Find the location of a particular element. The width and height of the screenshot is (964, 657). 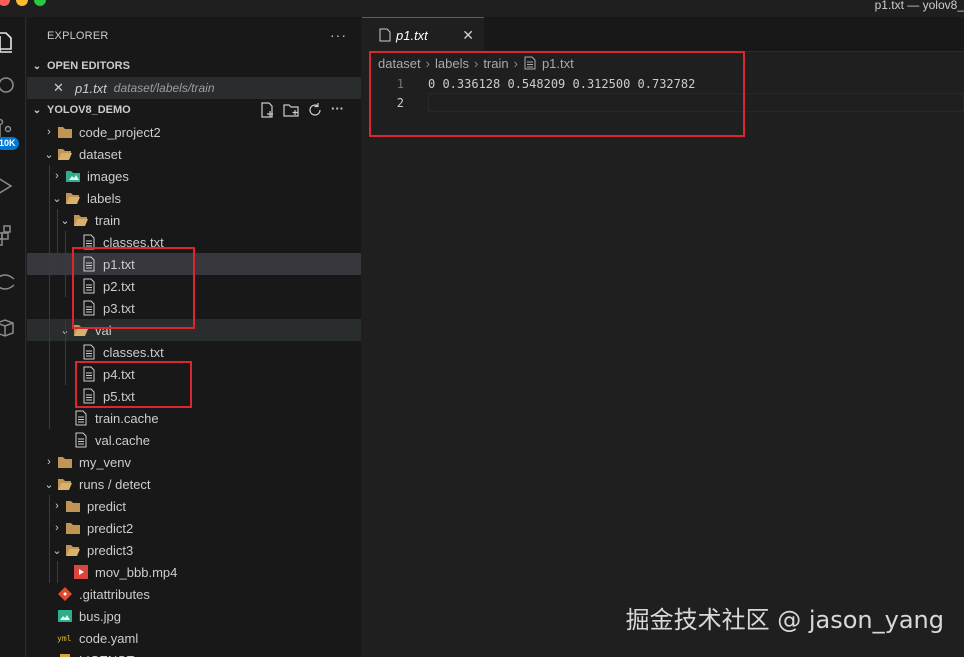

watermark: 掘金技术社区 @ jason_yang is located at coordinates (784, 620).